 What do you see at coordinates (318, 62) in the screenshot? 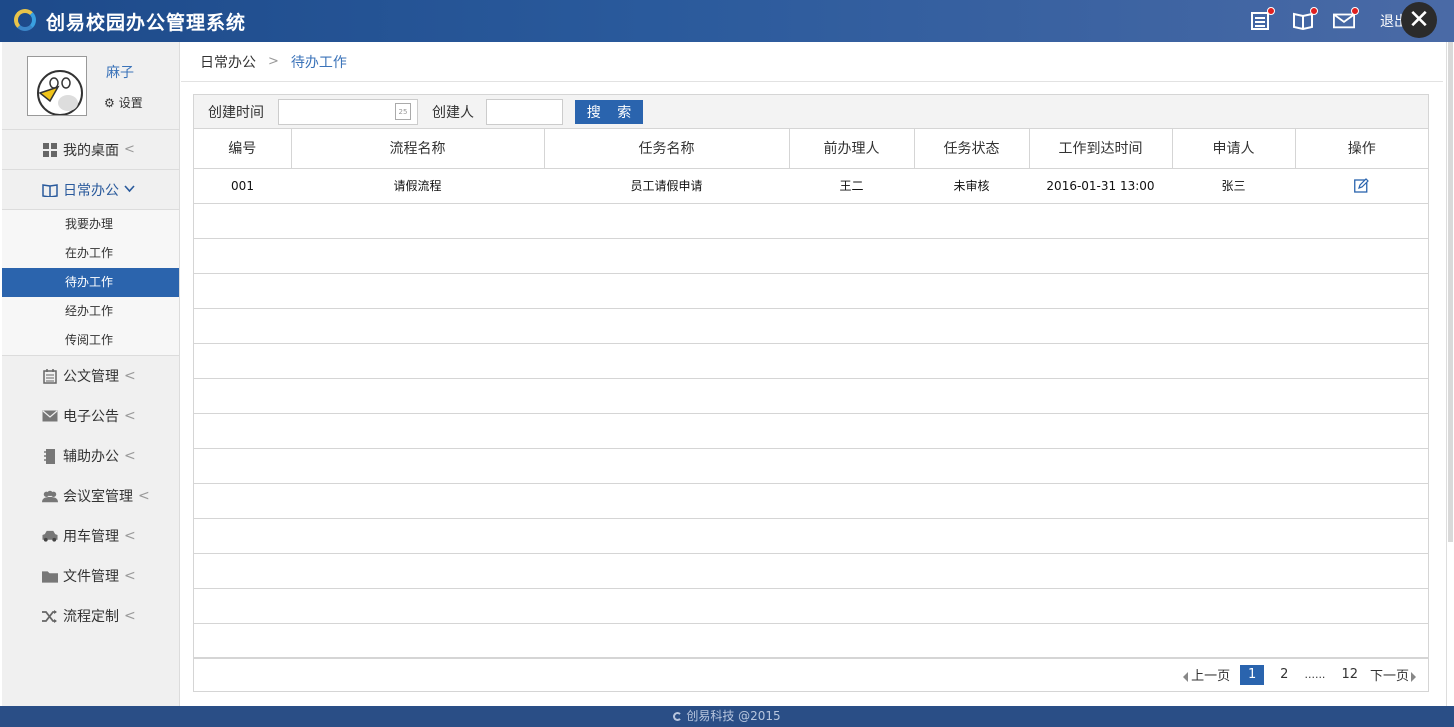
I see `breadcrumb-current: 待办工作` at bounding box center [318, 62].